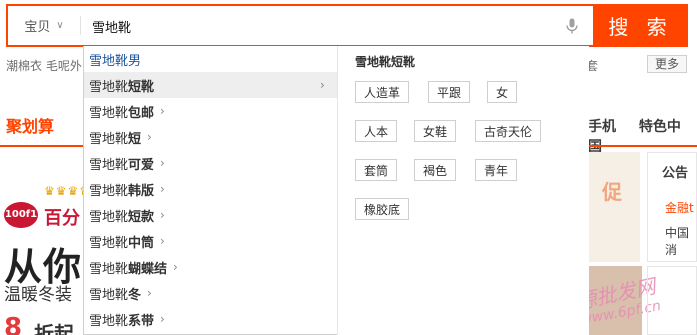  I want to click on more-button: 更多, so click(667, 64).